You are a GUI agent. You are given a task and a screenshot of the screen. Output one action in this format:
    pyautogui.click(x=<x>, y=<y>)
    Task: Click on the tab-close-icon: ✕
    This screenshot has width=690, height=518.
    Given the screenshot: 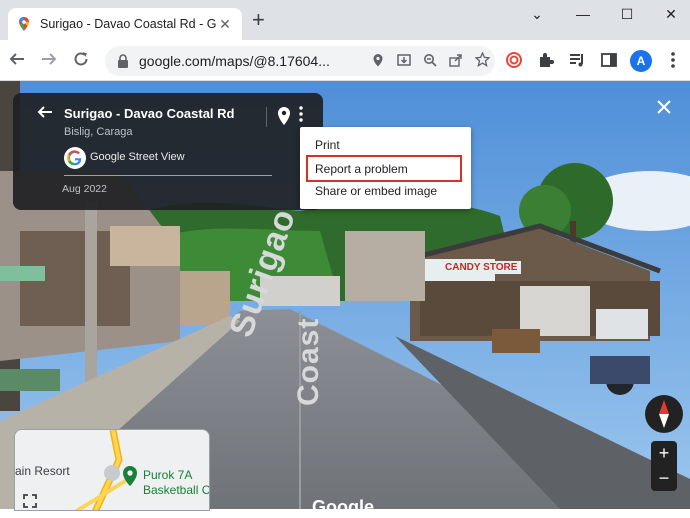 What is the action you would take?
    pyautogui.click(x=225, y=24)
    